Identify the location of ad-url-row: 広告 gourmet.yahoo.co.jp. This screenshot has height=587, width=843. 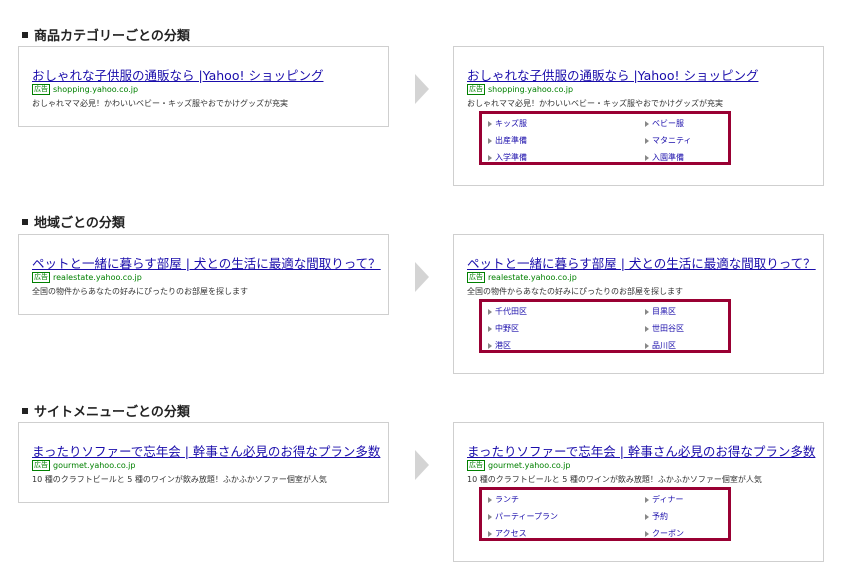
(518, 465).